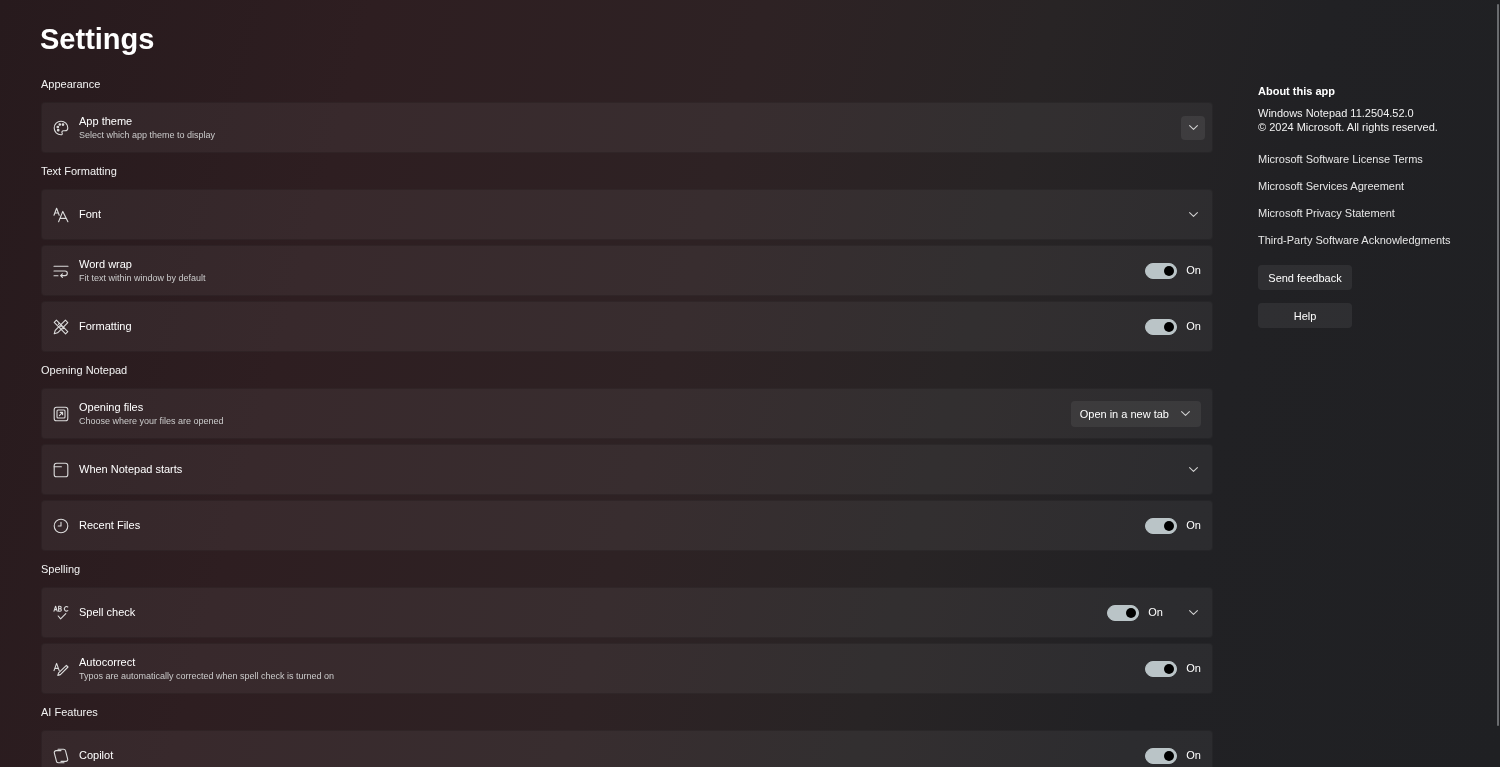  What do you see at coordinates (71, 84) in the screenshot?
I see `section-heading: Appearance` at bounding box center [71, 84].